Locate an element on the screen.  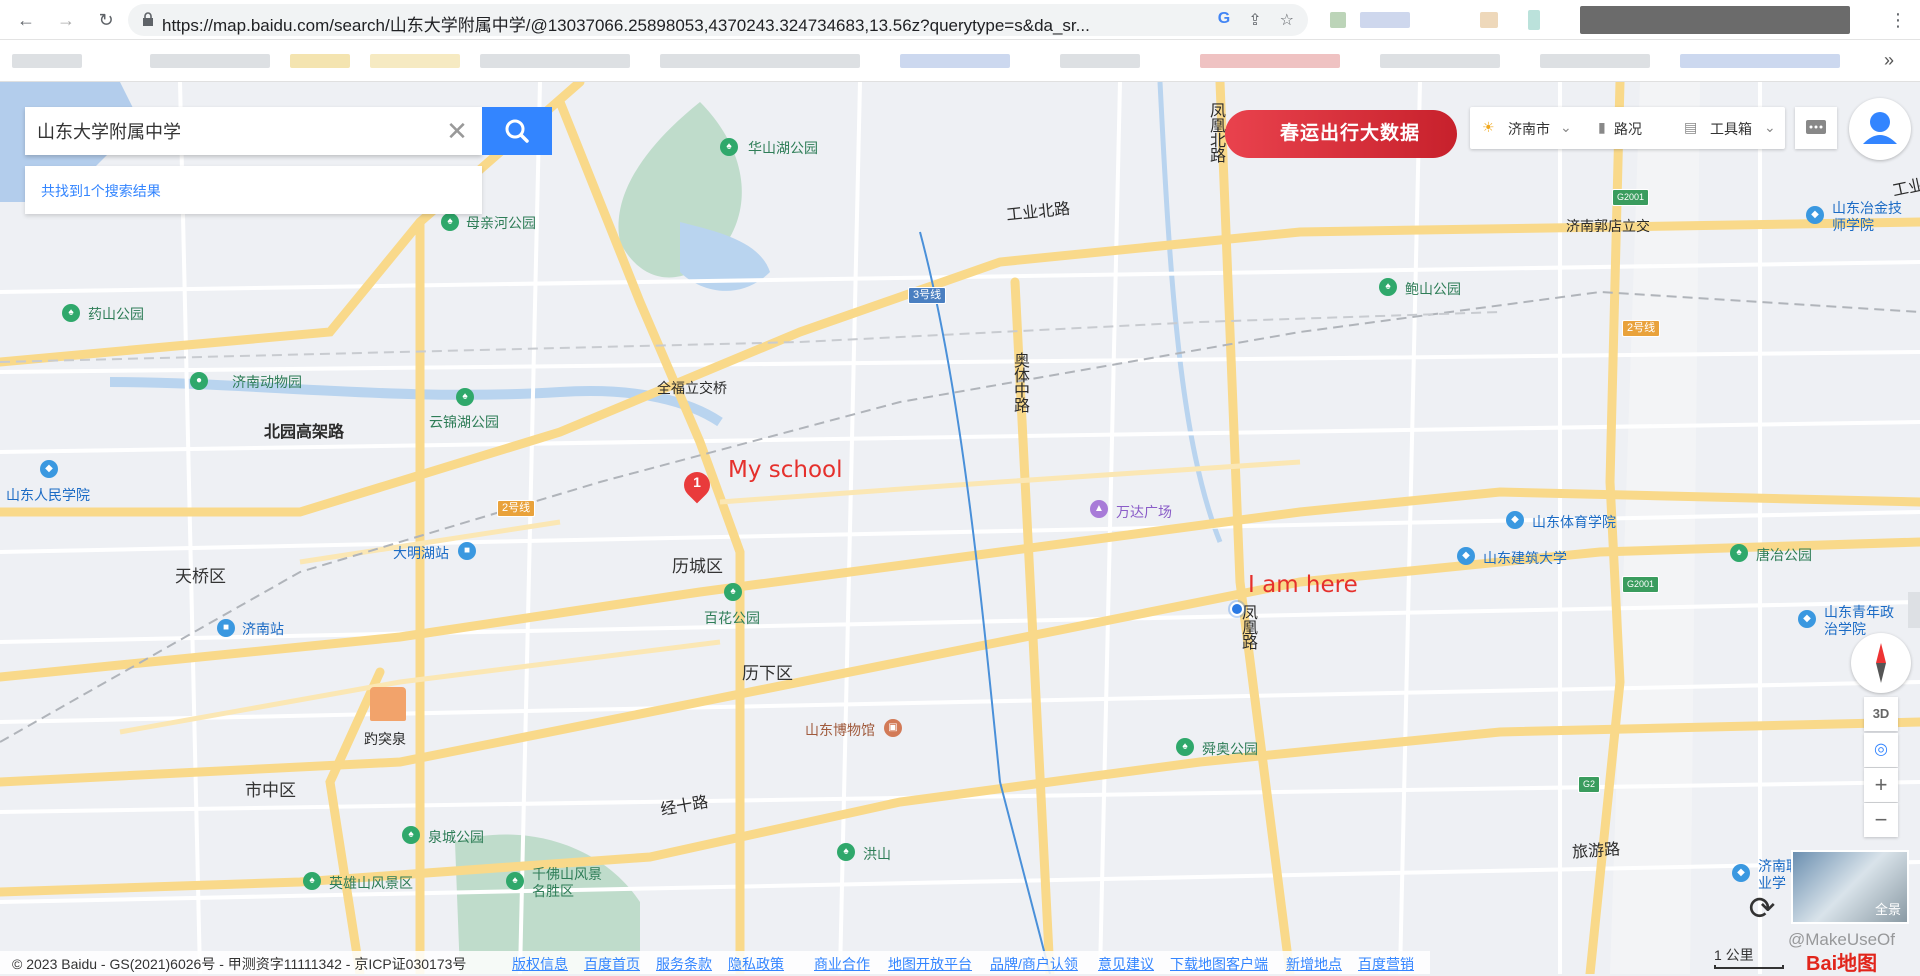
star-icon: ☆ is located at coordinates (1287, 20).